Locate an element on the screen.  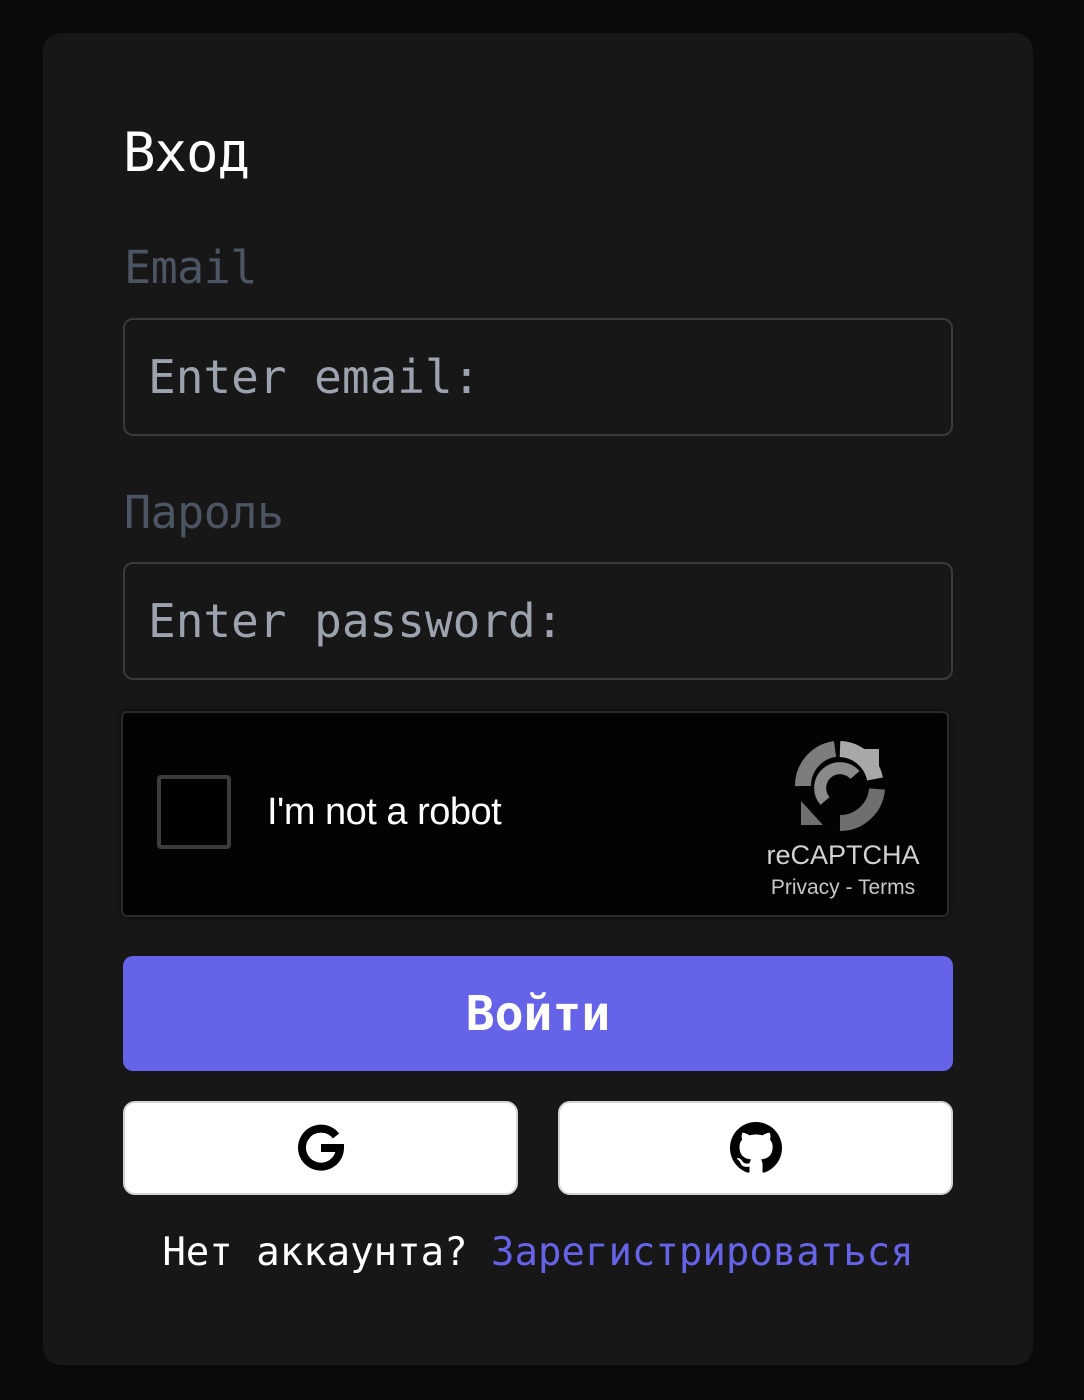
github-login-button is located at coordinates (755, 1148).